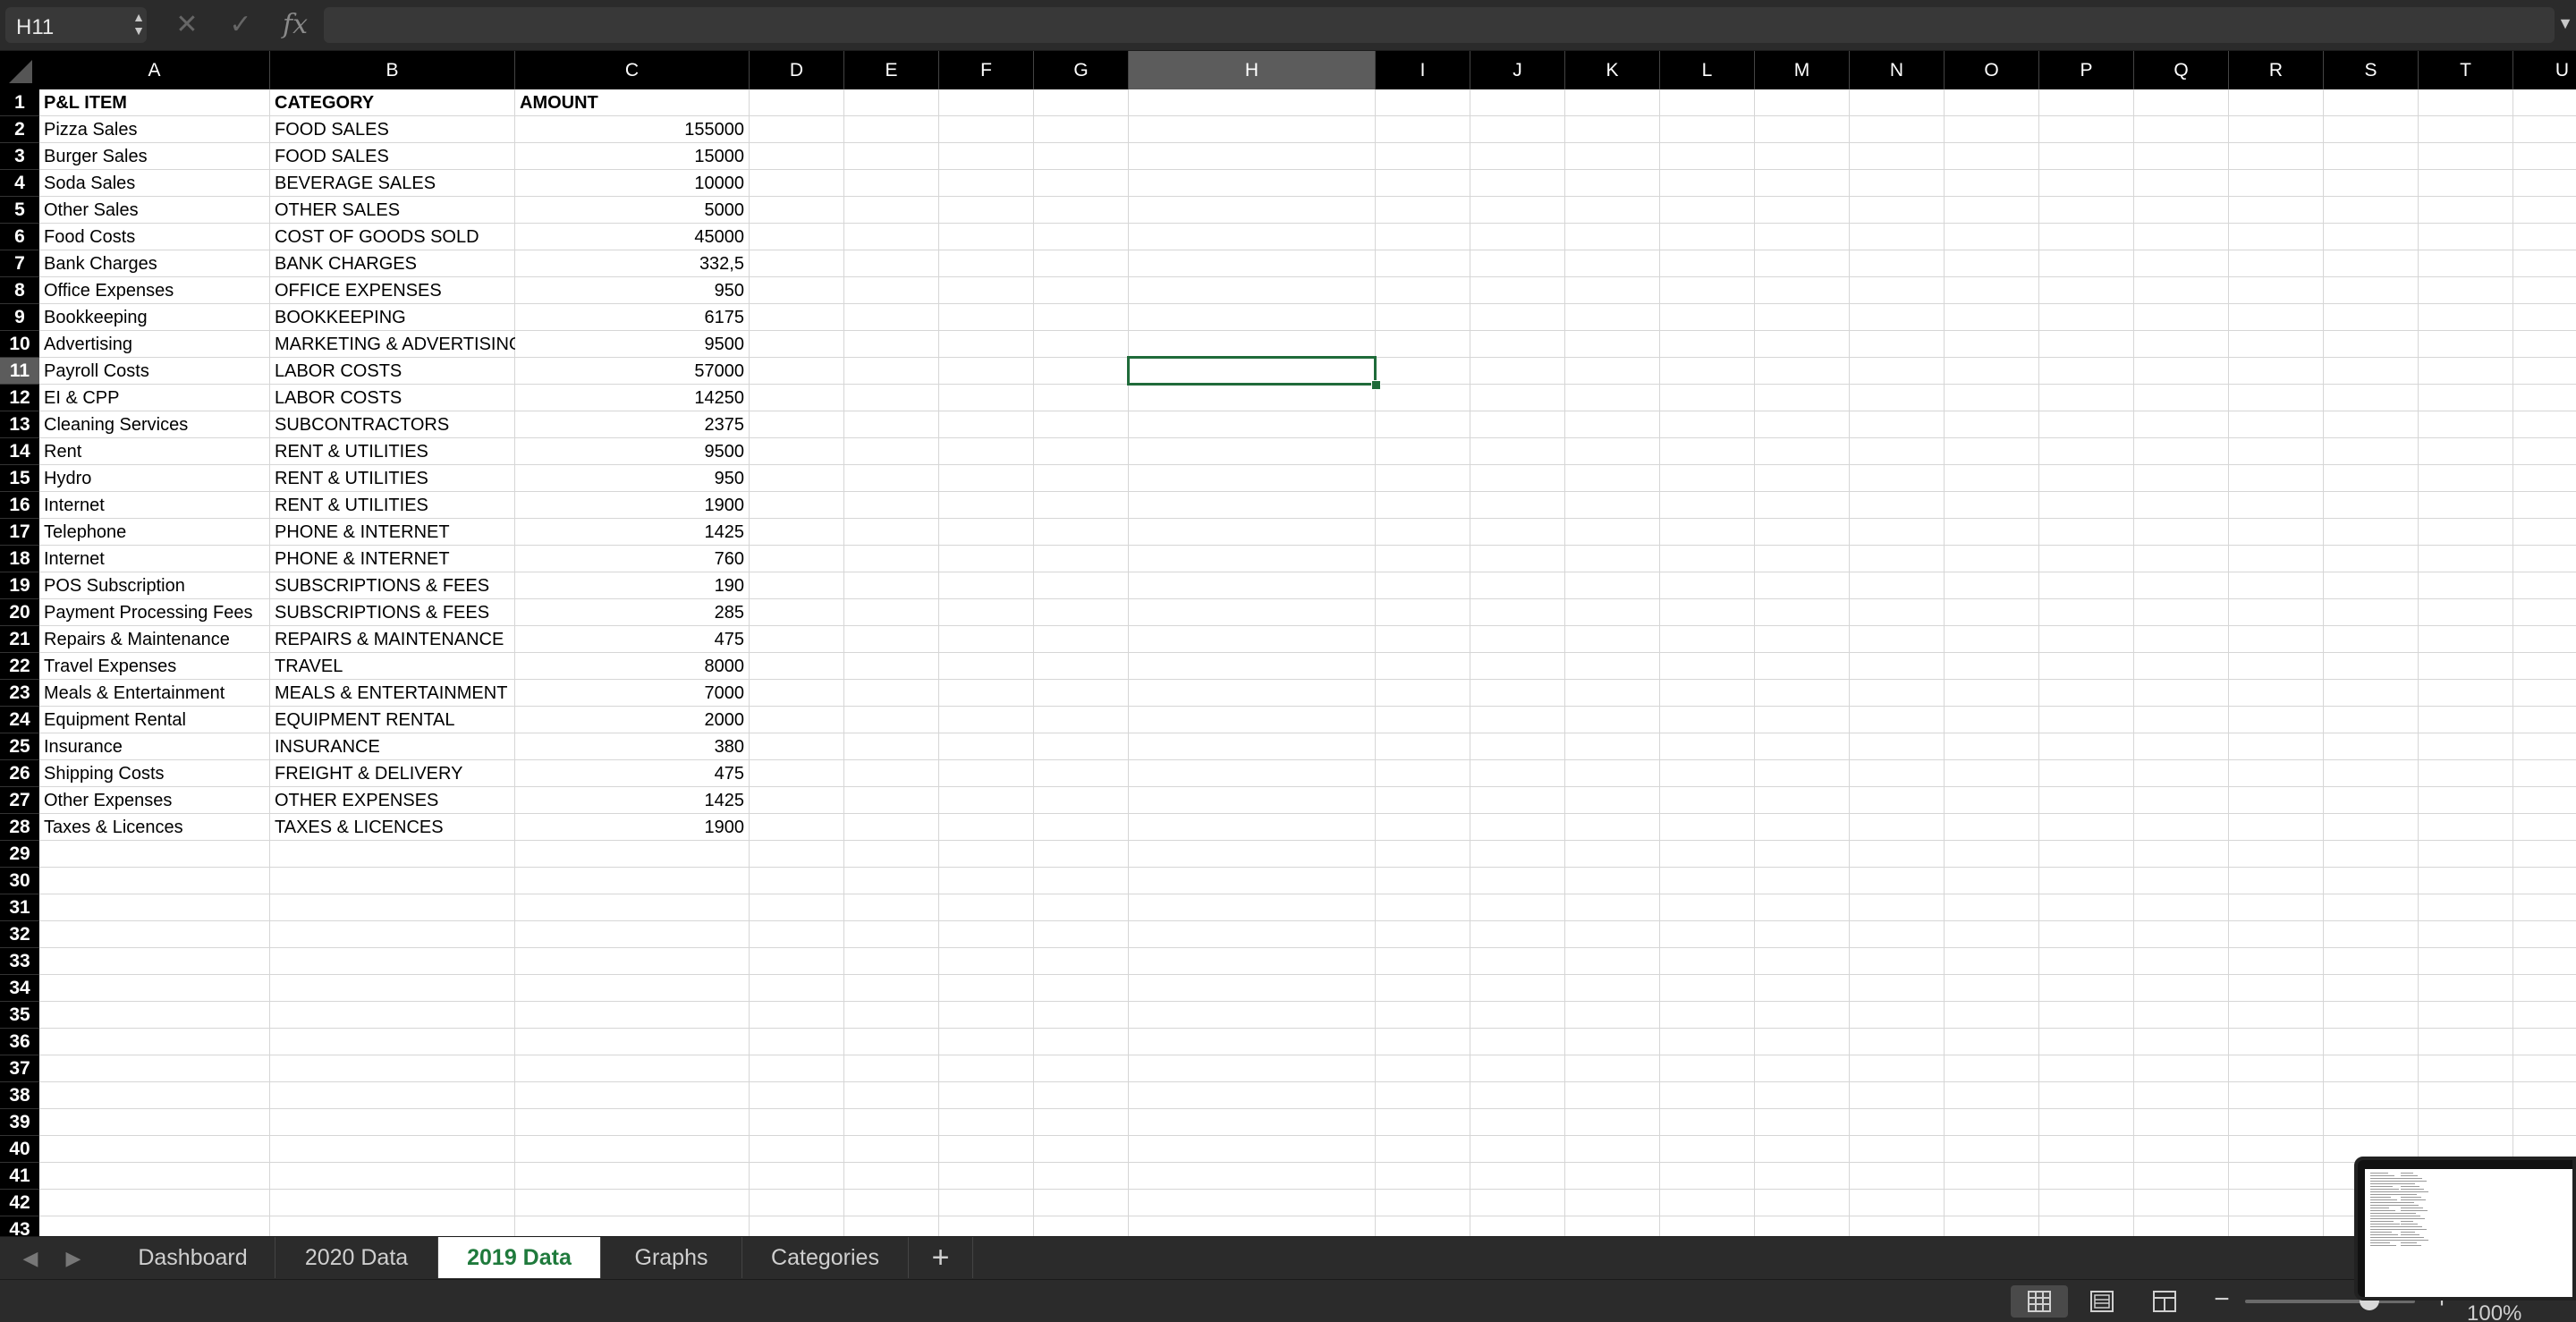 The image size is (2576, 1322). Describe the element at coordinates (392, 720) in the screenshot. I see `cell-b24: EQUIPMENT RENTAL` at that location.